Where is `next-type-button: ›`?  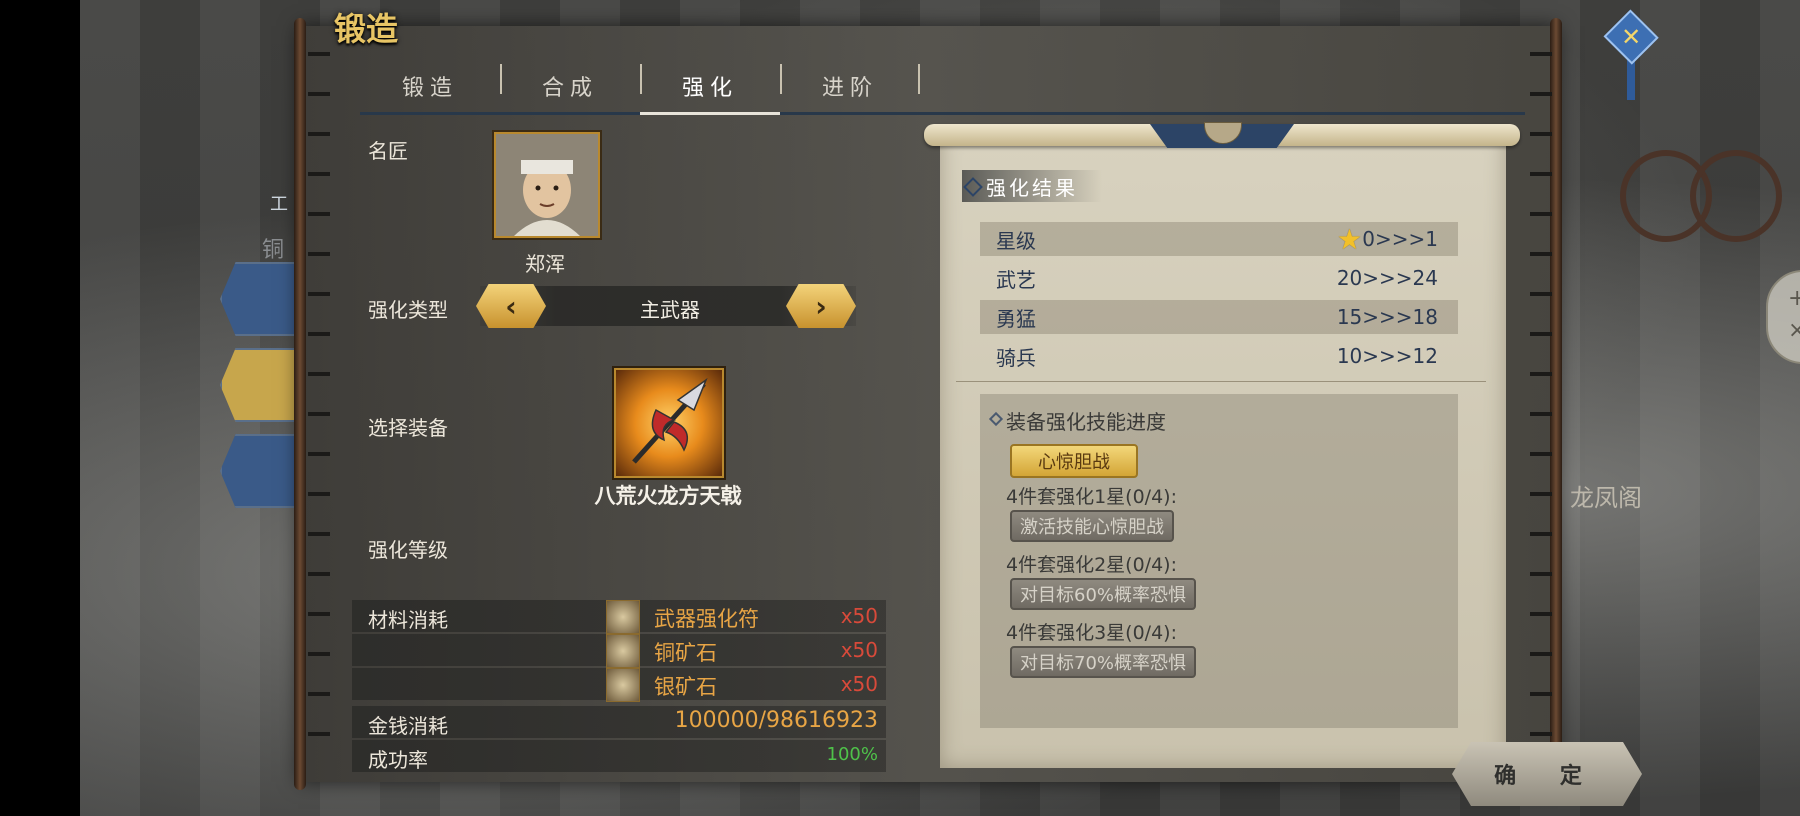 next-type-button: › is located at coordinates (821, 306).